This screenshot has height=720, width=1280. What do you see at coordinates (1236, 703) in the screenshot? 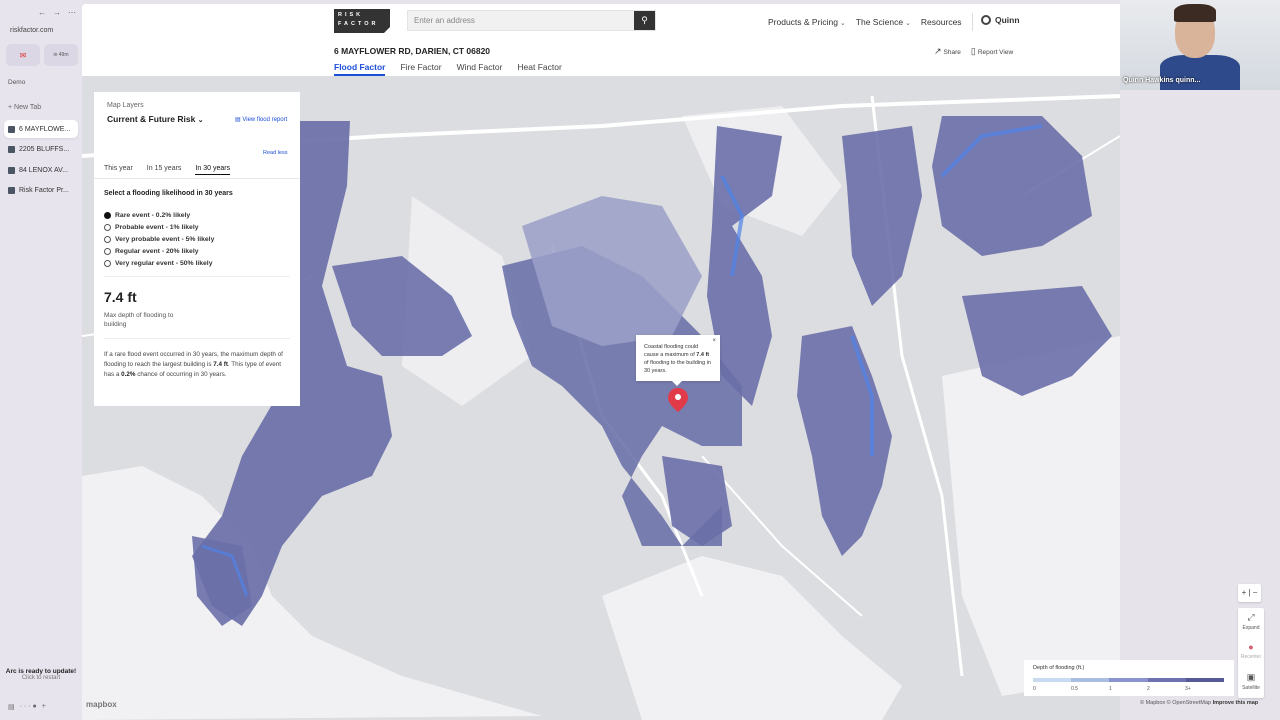
I see `improve-map-link: Improve this map` at bounding box center [1236, 703].